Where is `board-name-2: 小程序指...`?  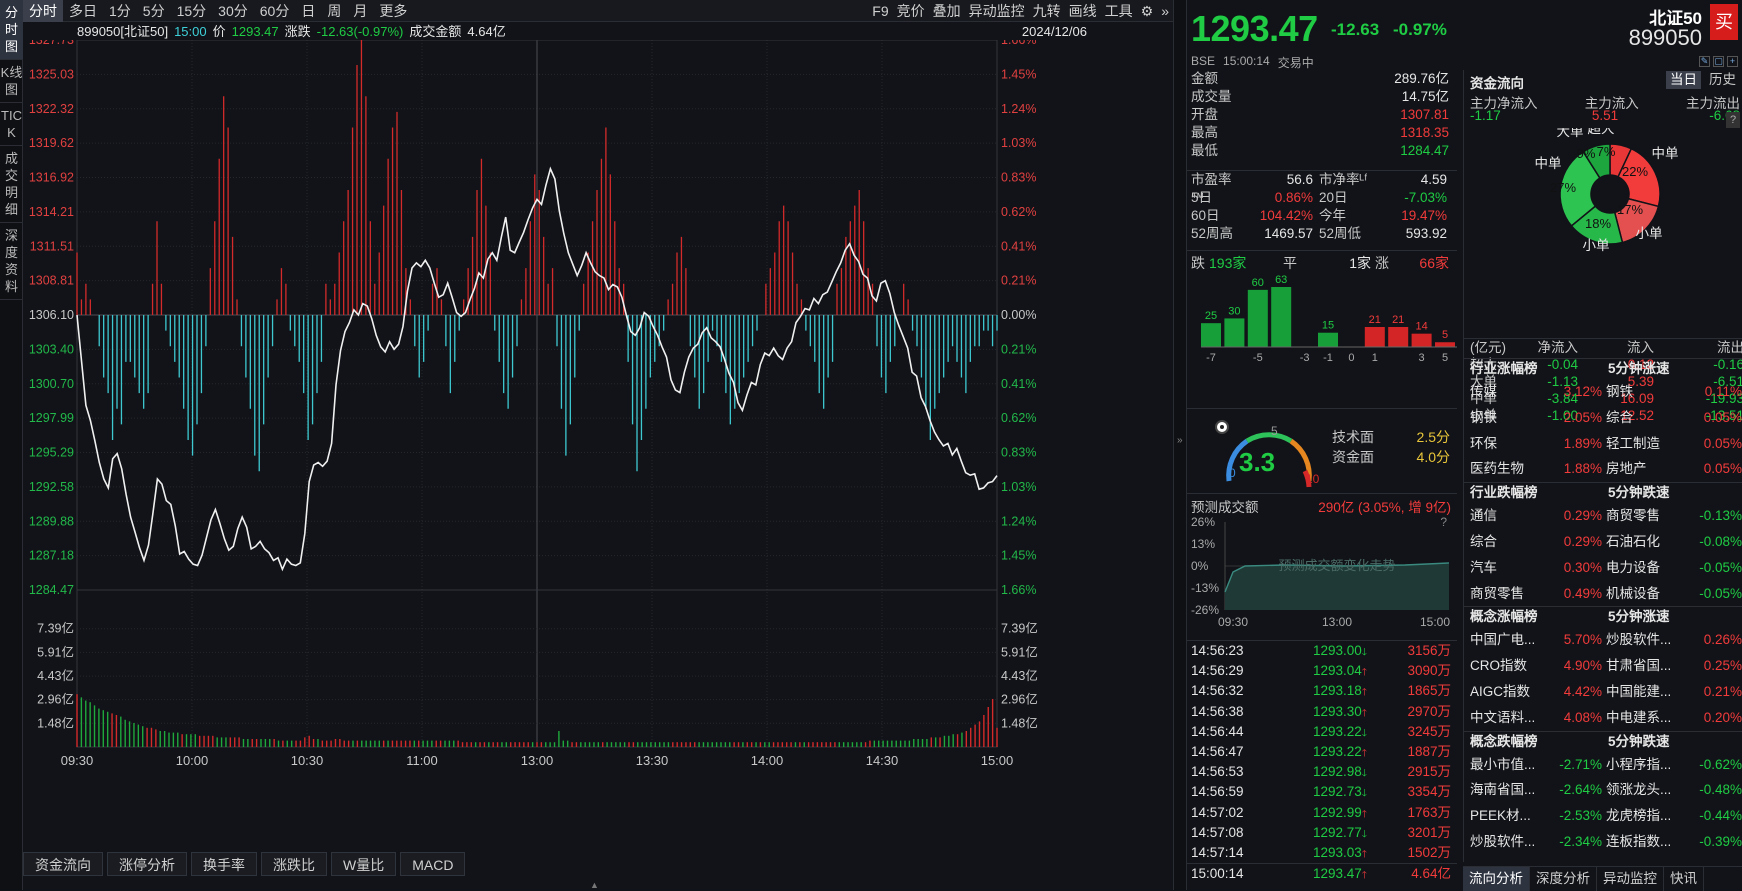 board-name-2: 小程序指... is located at coordinates (1644, 765).